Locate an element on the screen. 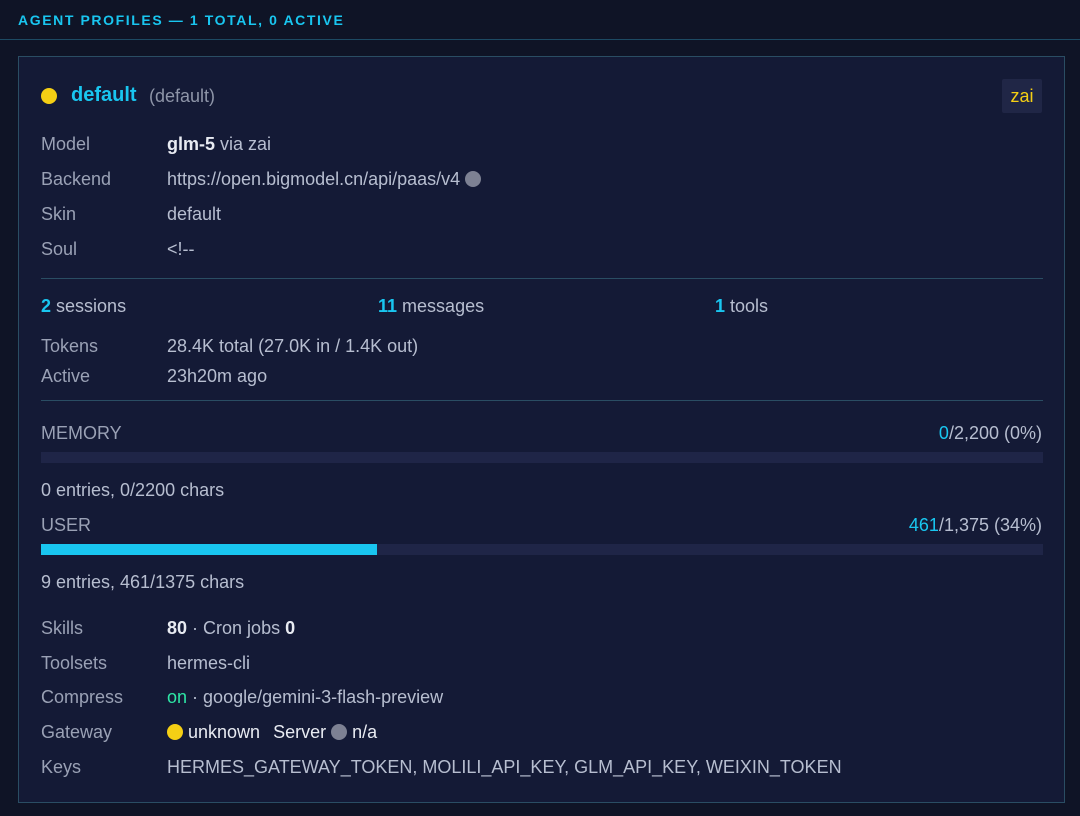 This screenshot has height=816, width=1080. memory-used: 0 is located at coordinates (943, 433).